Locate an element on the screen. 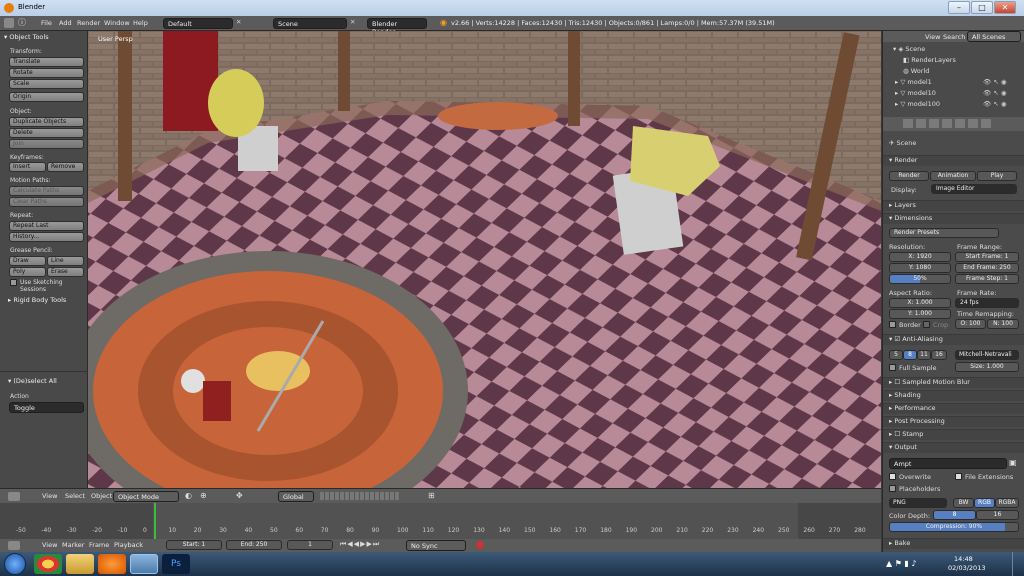 The width and height of the screenshot is (1024, 576). blender-taskbar-icon is located at coordinates (144, 564).